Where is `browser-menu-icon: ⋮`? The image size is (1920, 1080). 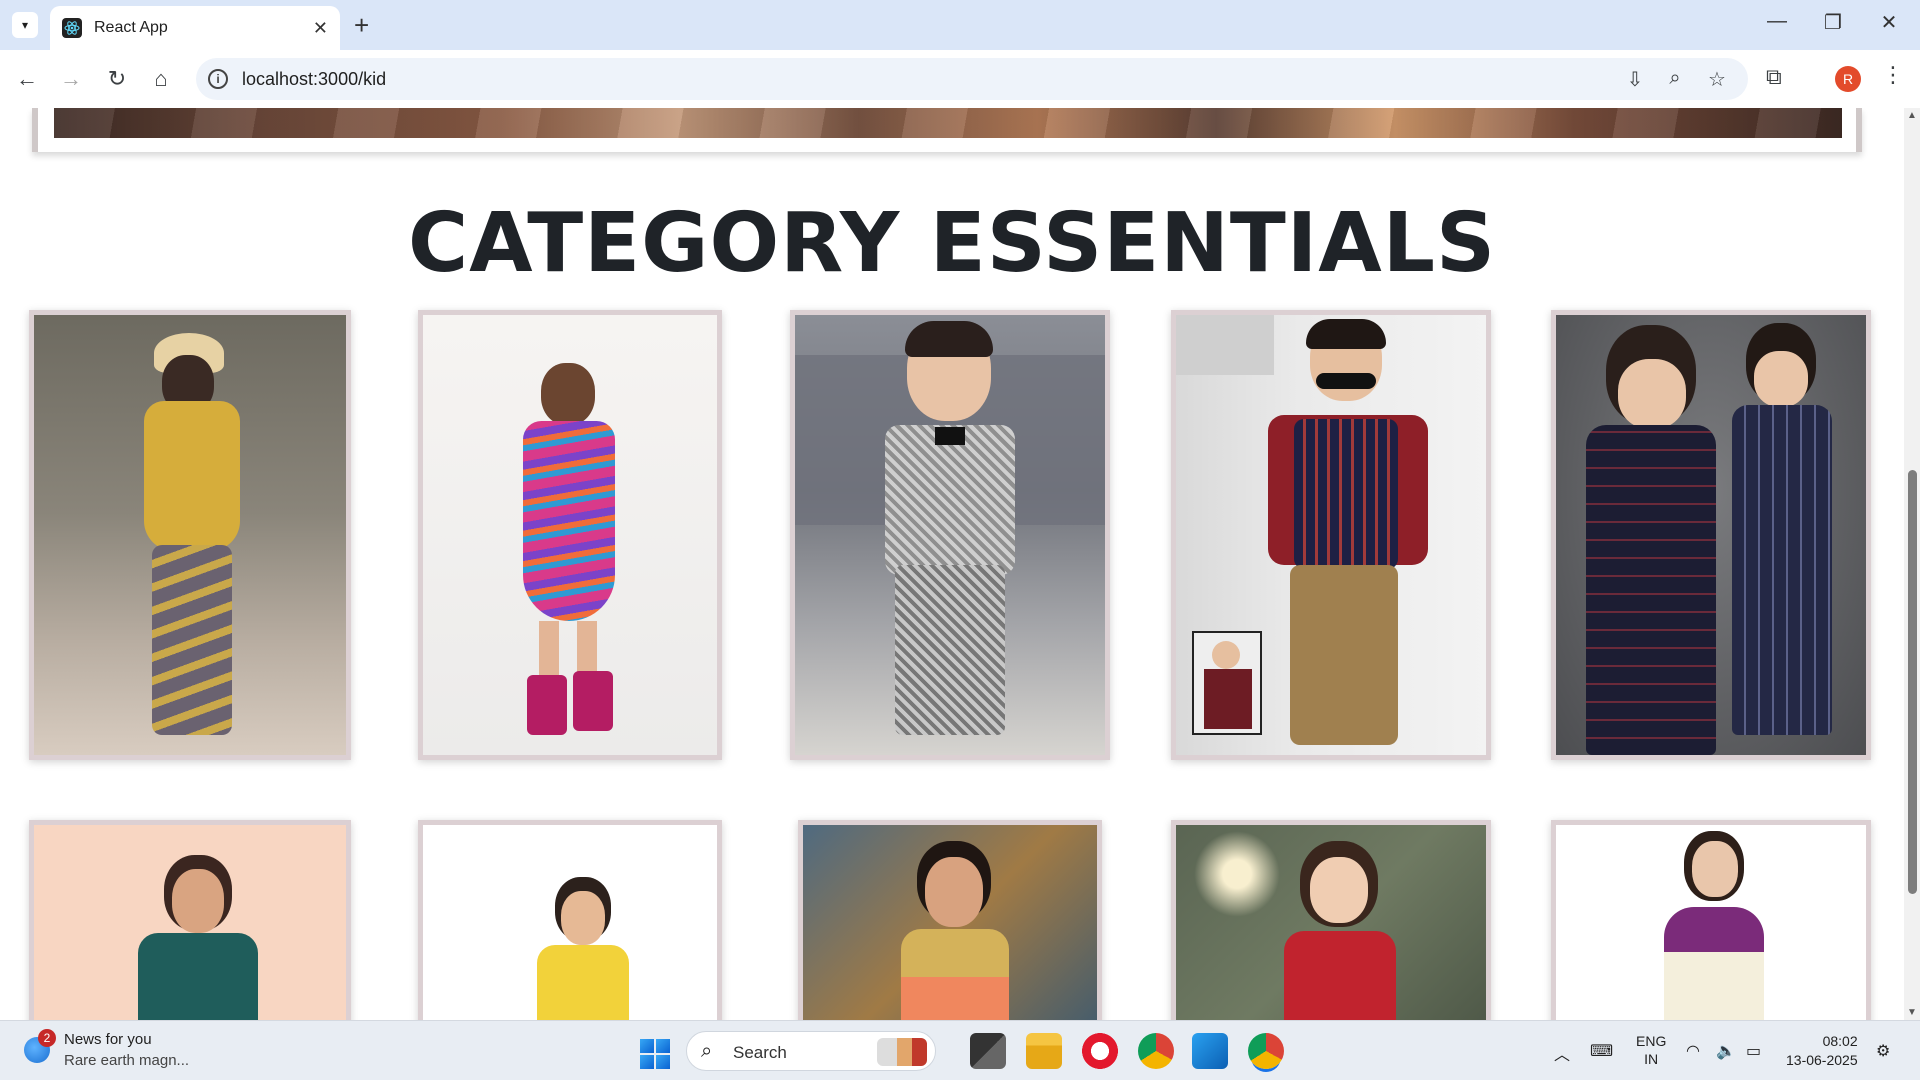
browser-menu-icon: ⋮ is located at coordinates (1893, 75).